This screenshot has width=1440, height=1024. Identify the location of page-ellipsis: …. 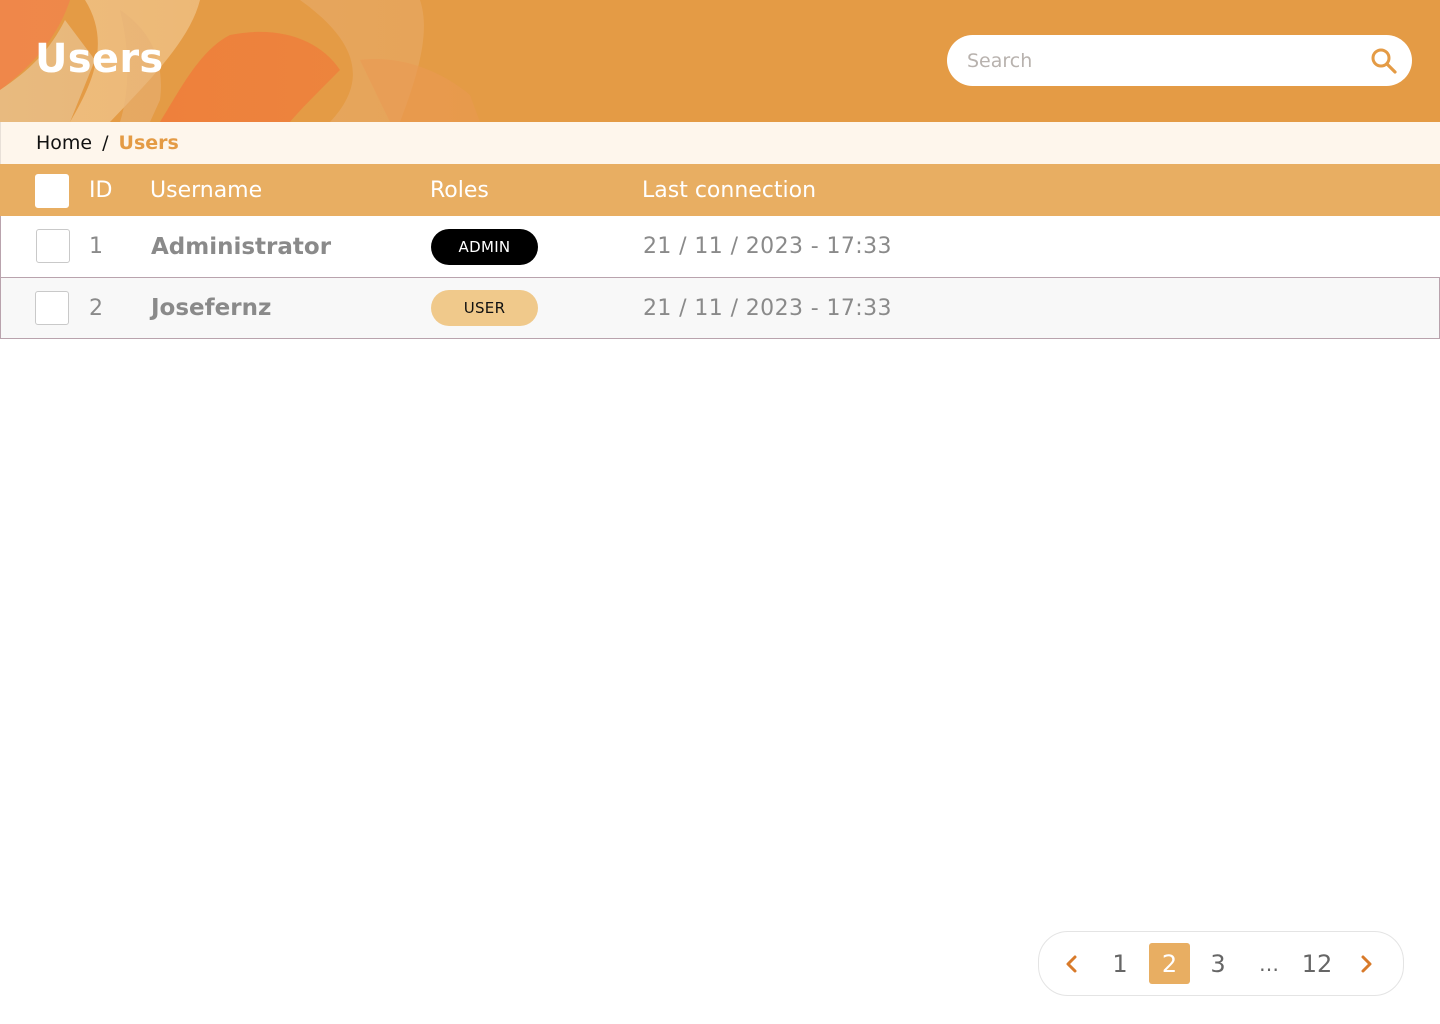
(1269, 963).